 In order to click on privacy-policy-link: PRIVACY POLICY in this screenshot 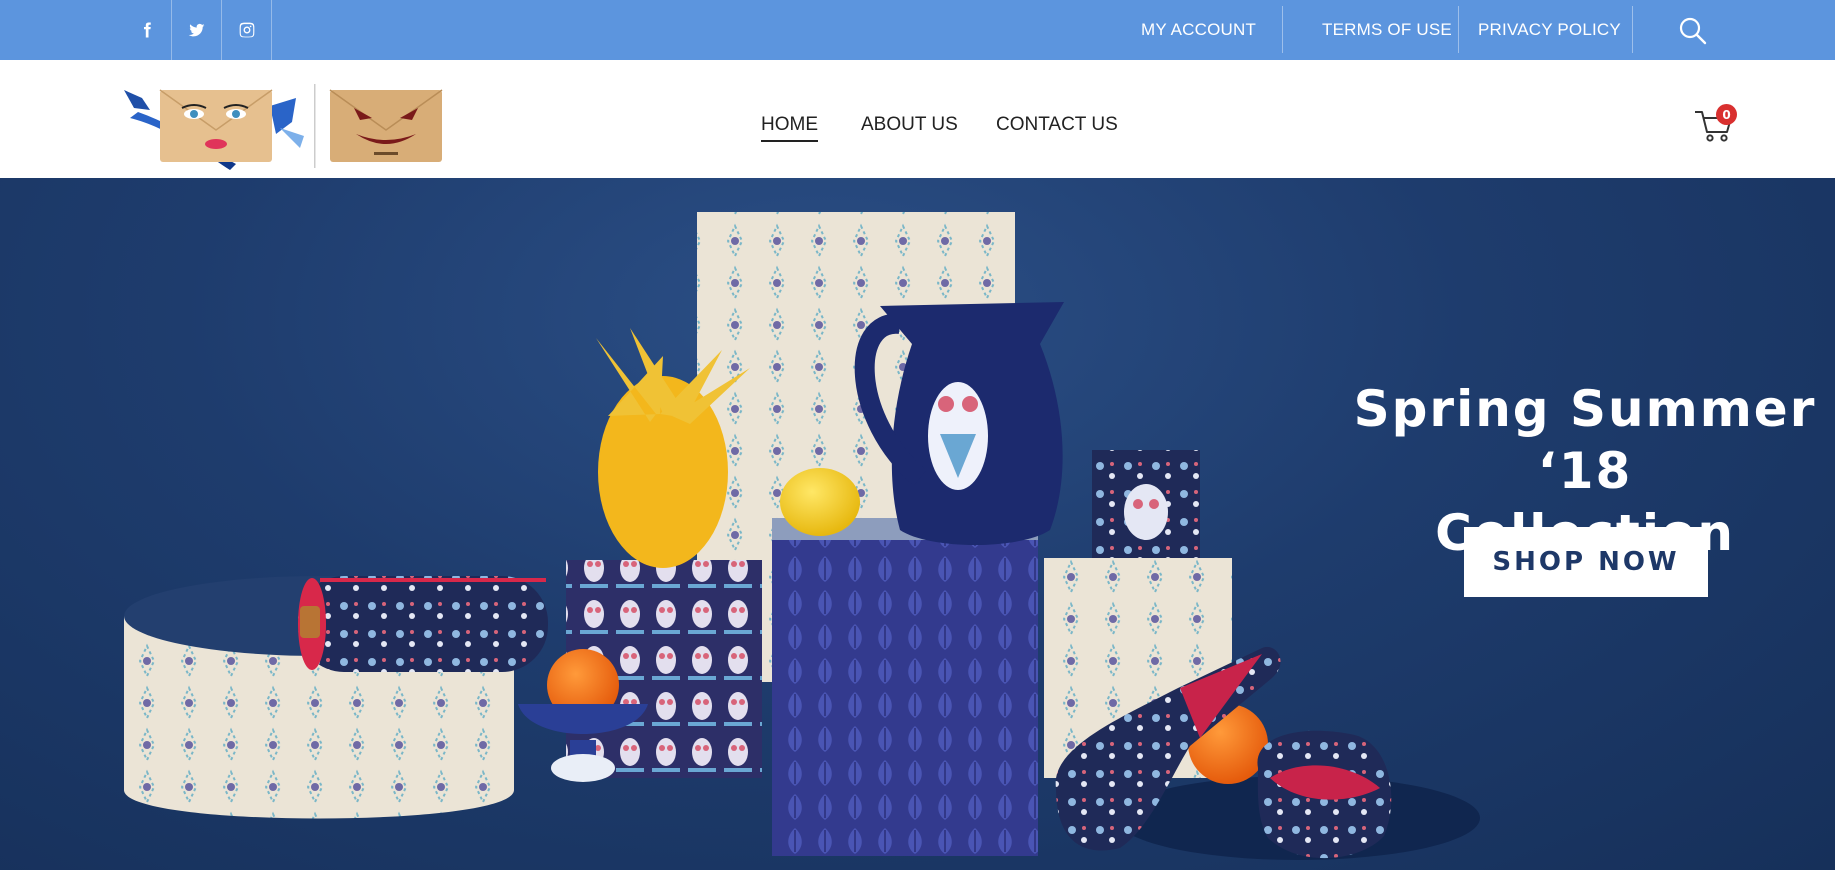, I will do `click(1549, 30)`.